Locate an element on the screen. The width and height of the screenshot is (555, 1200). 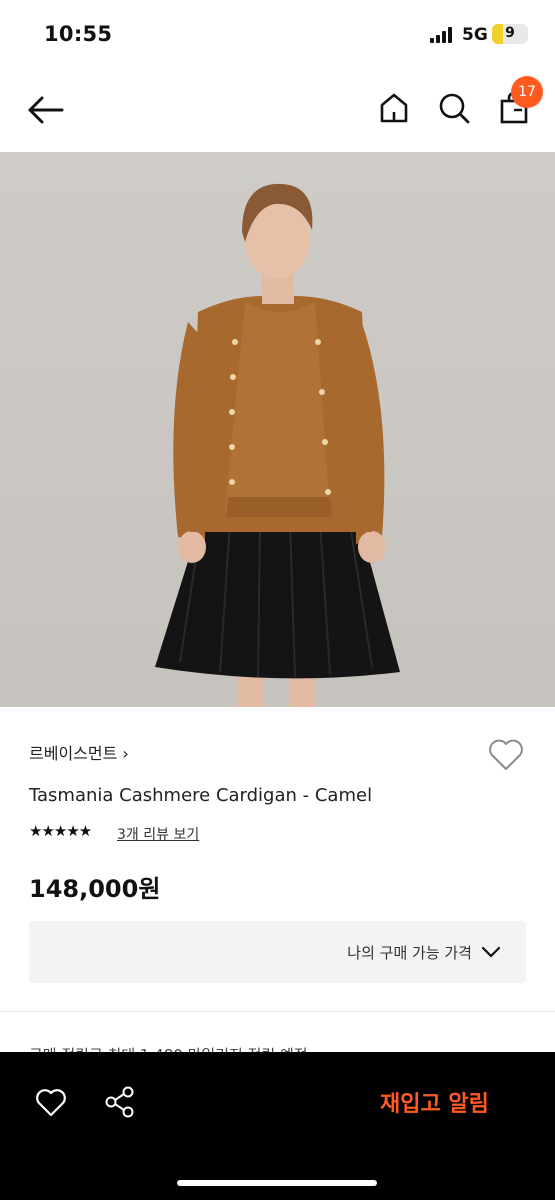
battery-level: 9 is located at coordinates (510, 33).